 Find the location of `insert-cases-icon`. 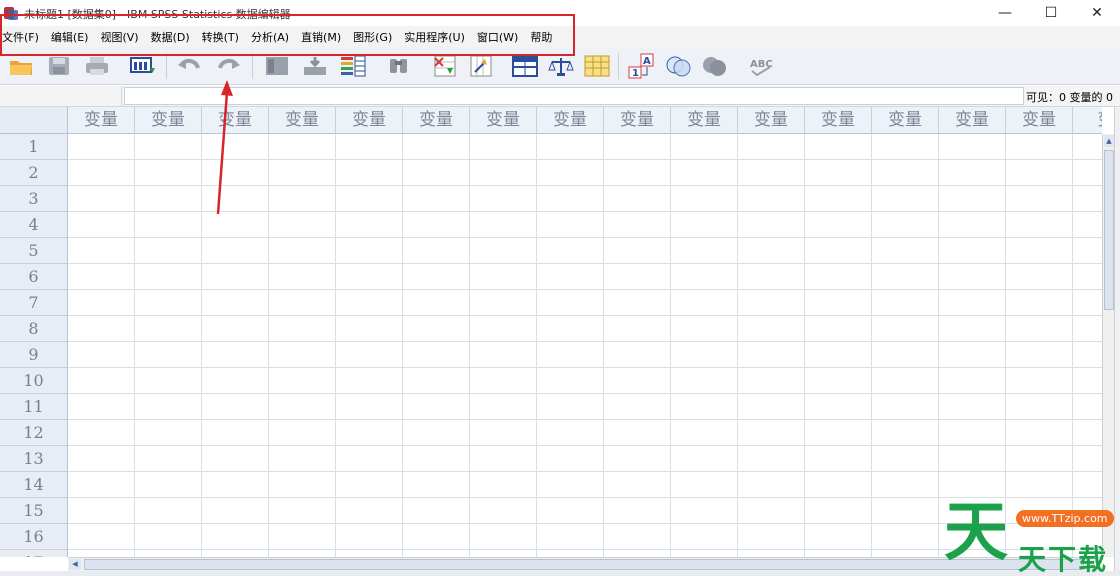

insert-cases-icon is located at coordinates (445, 66).